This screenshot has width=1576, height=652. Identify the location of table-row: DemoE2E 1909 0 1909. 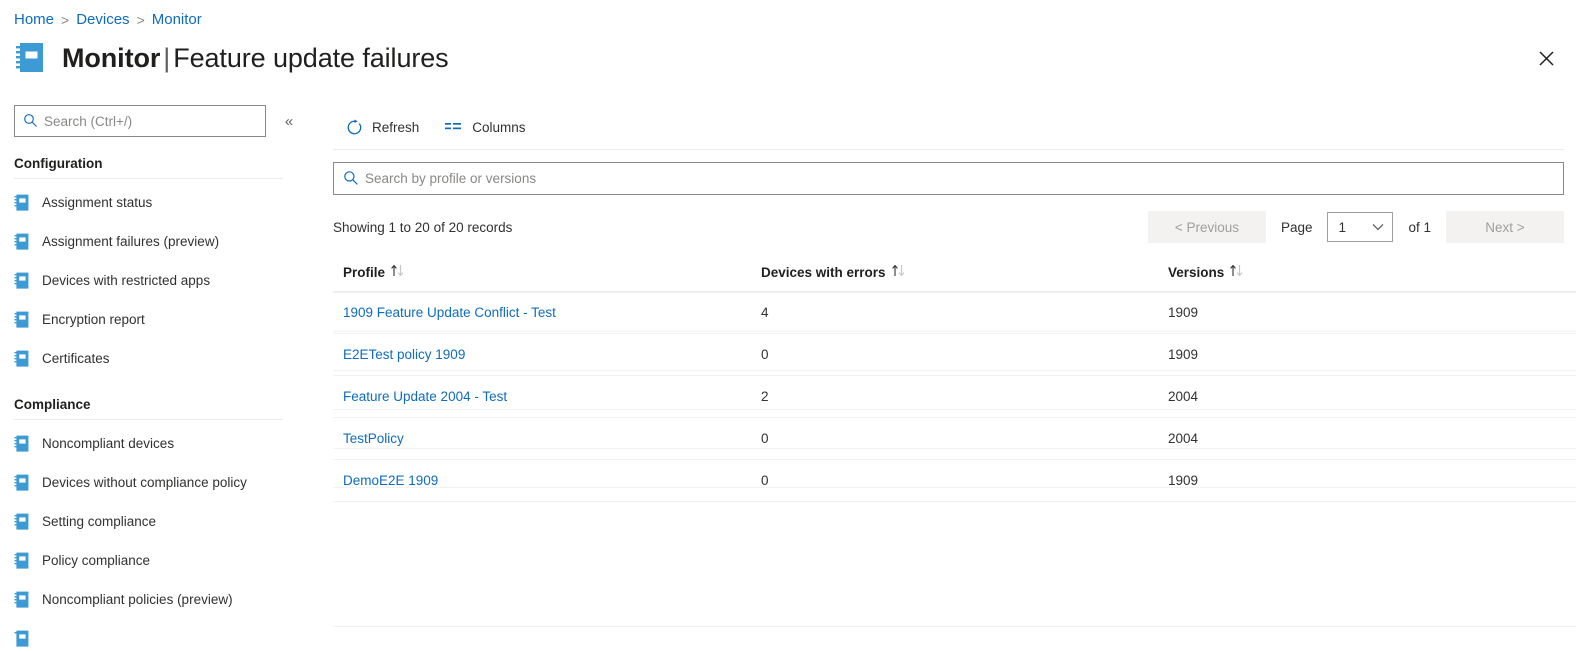
(954, 480).